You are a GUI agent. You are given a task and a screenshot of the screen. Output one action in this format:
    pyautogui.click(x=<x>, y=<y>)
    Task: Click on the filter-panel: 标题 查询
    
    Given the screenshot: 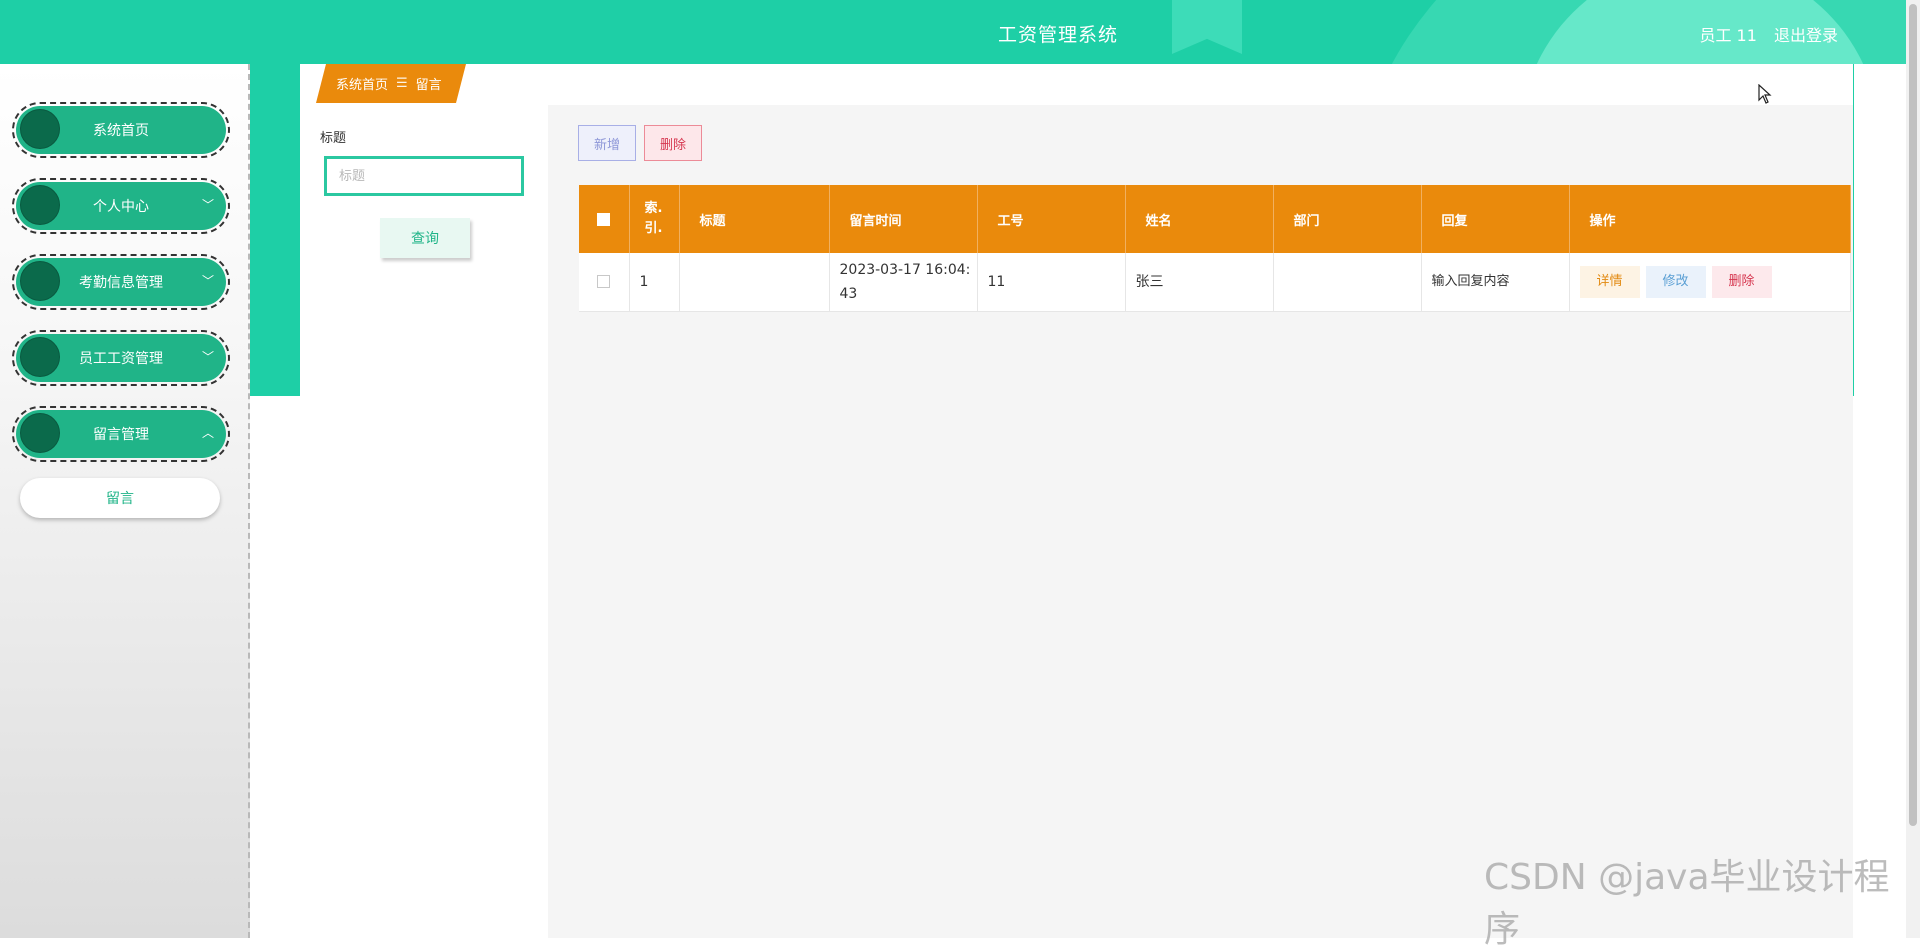 What is the action you would take?
    pyautogui.click(x=424, y=521)
    